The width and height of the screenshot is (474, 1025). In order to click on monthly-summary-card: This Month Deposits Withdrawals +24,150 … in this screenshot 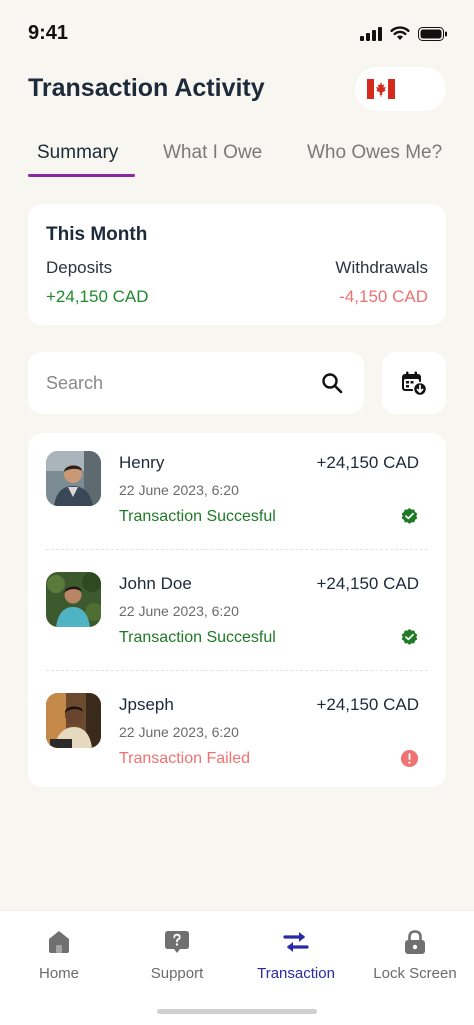, I will do `click(237, 264)`.